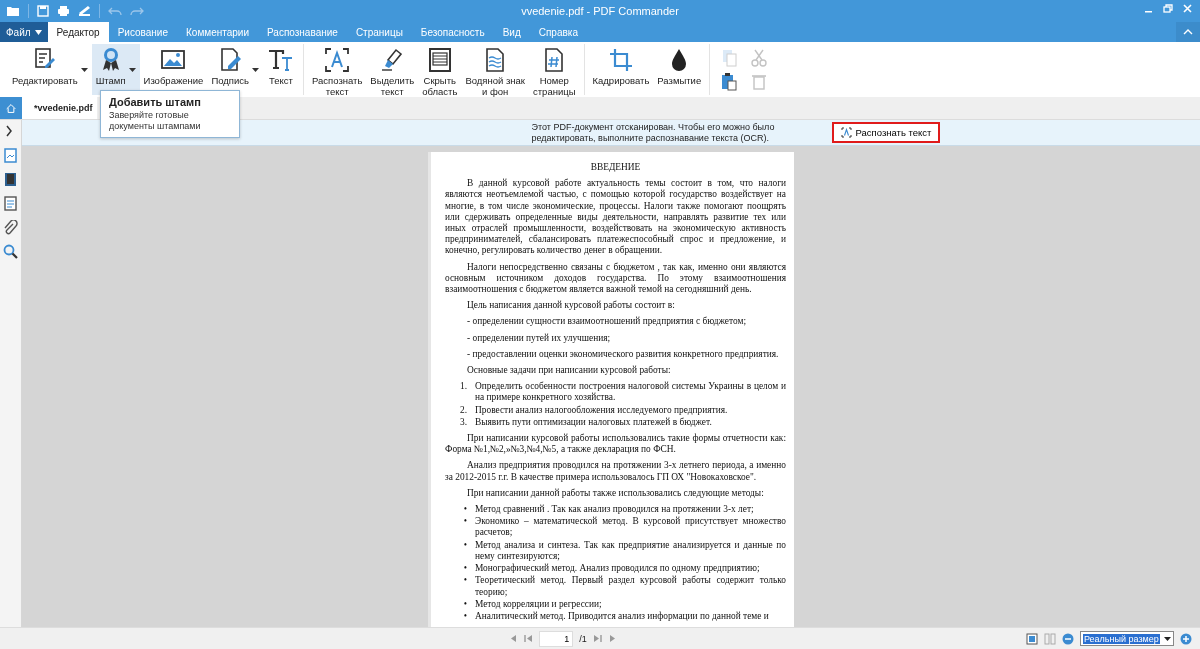  What do you see at coordinates (583, 638) in the screenshot?
I see `page-count: /1` at bounding box center [583, 638].